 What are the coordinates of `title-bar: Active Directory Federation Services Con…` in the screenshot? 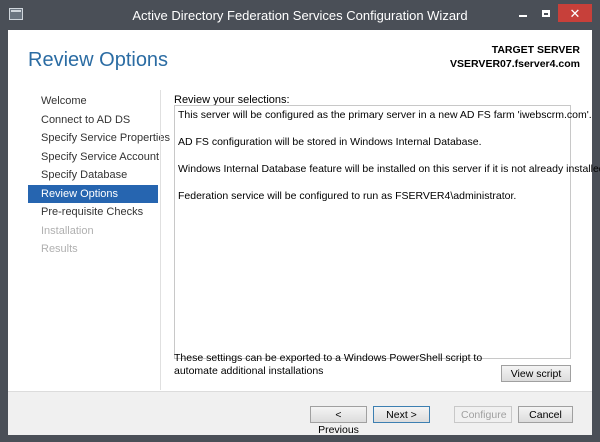 It's located at (300, 15).